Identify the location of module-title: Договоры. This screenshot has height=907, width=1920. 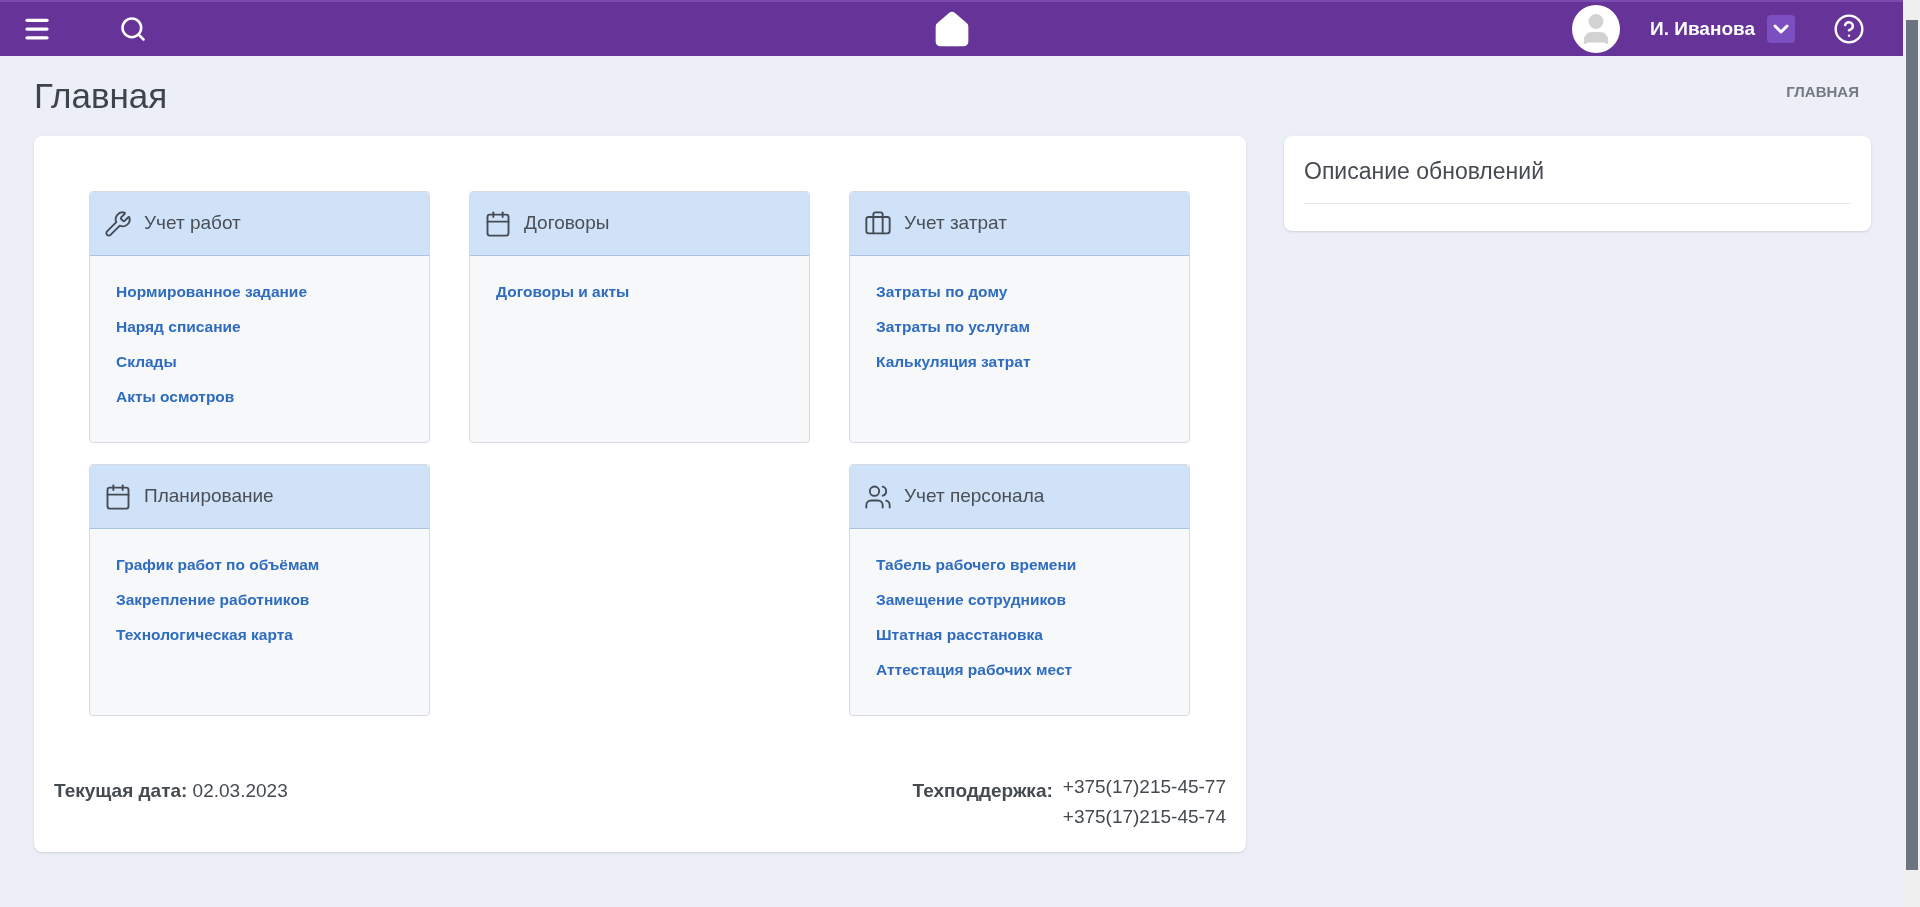
(567, 223).